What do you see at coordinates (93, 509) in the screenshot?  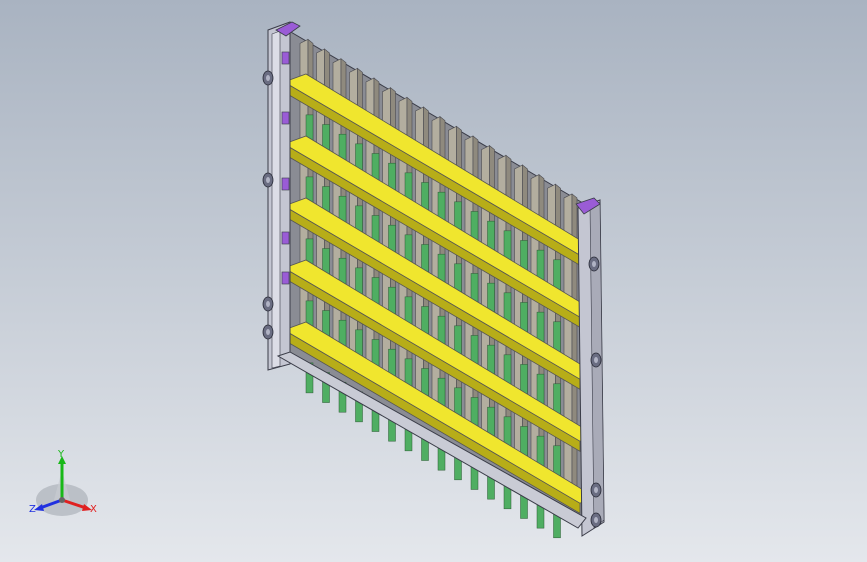 I see `x-axis-label: X` at bounding box center [93, 509].